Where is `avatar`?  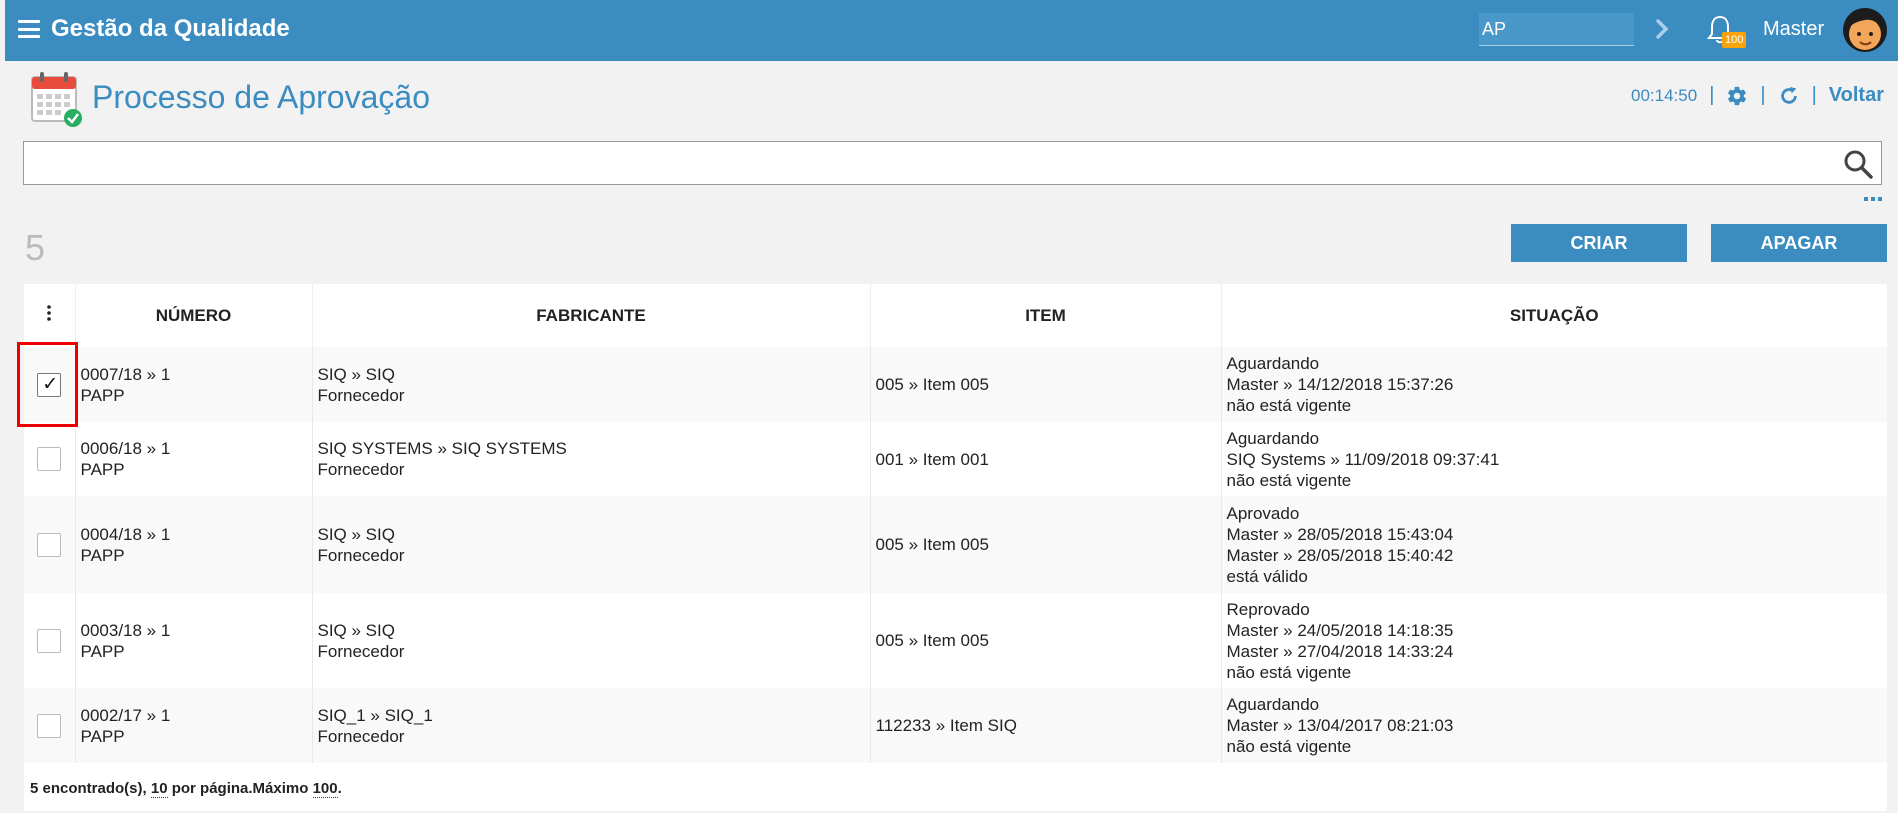 avatar is located at coordinates (1865, 30).